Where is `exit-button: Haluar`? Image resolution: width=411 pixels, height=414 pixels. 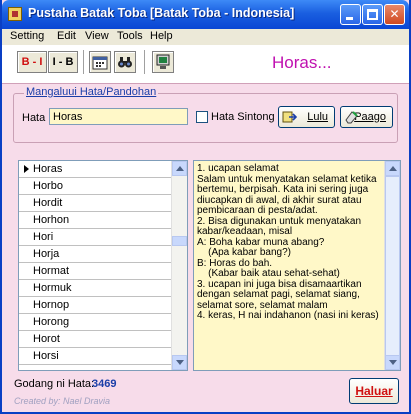 exit-button: Haluar is located at coordinates (374, 391).